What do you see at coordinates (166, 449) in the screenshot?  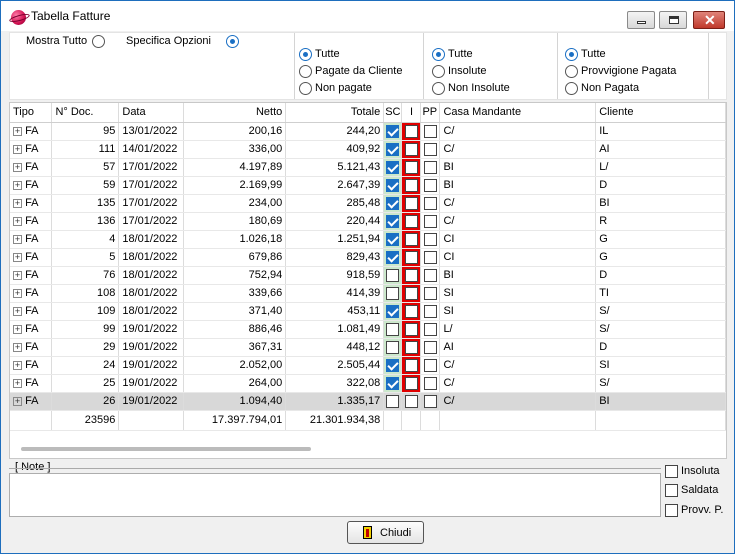 I see `horizontal-scrollbar` at bounding box center [166, 449].